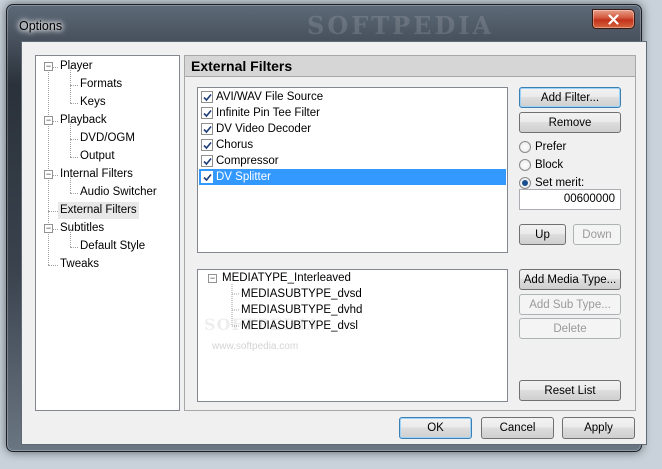  I want to click on filter-item: DV Splitter, so click(352, 177).